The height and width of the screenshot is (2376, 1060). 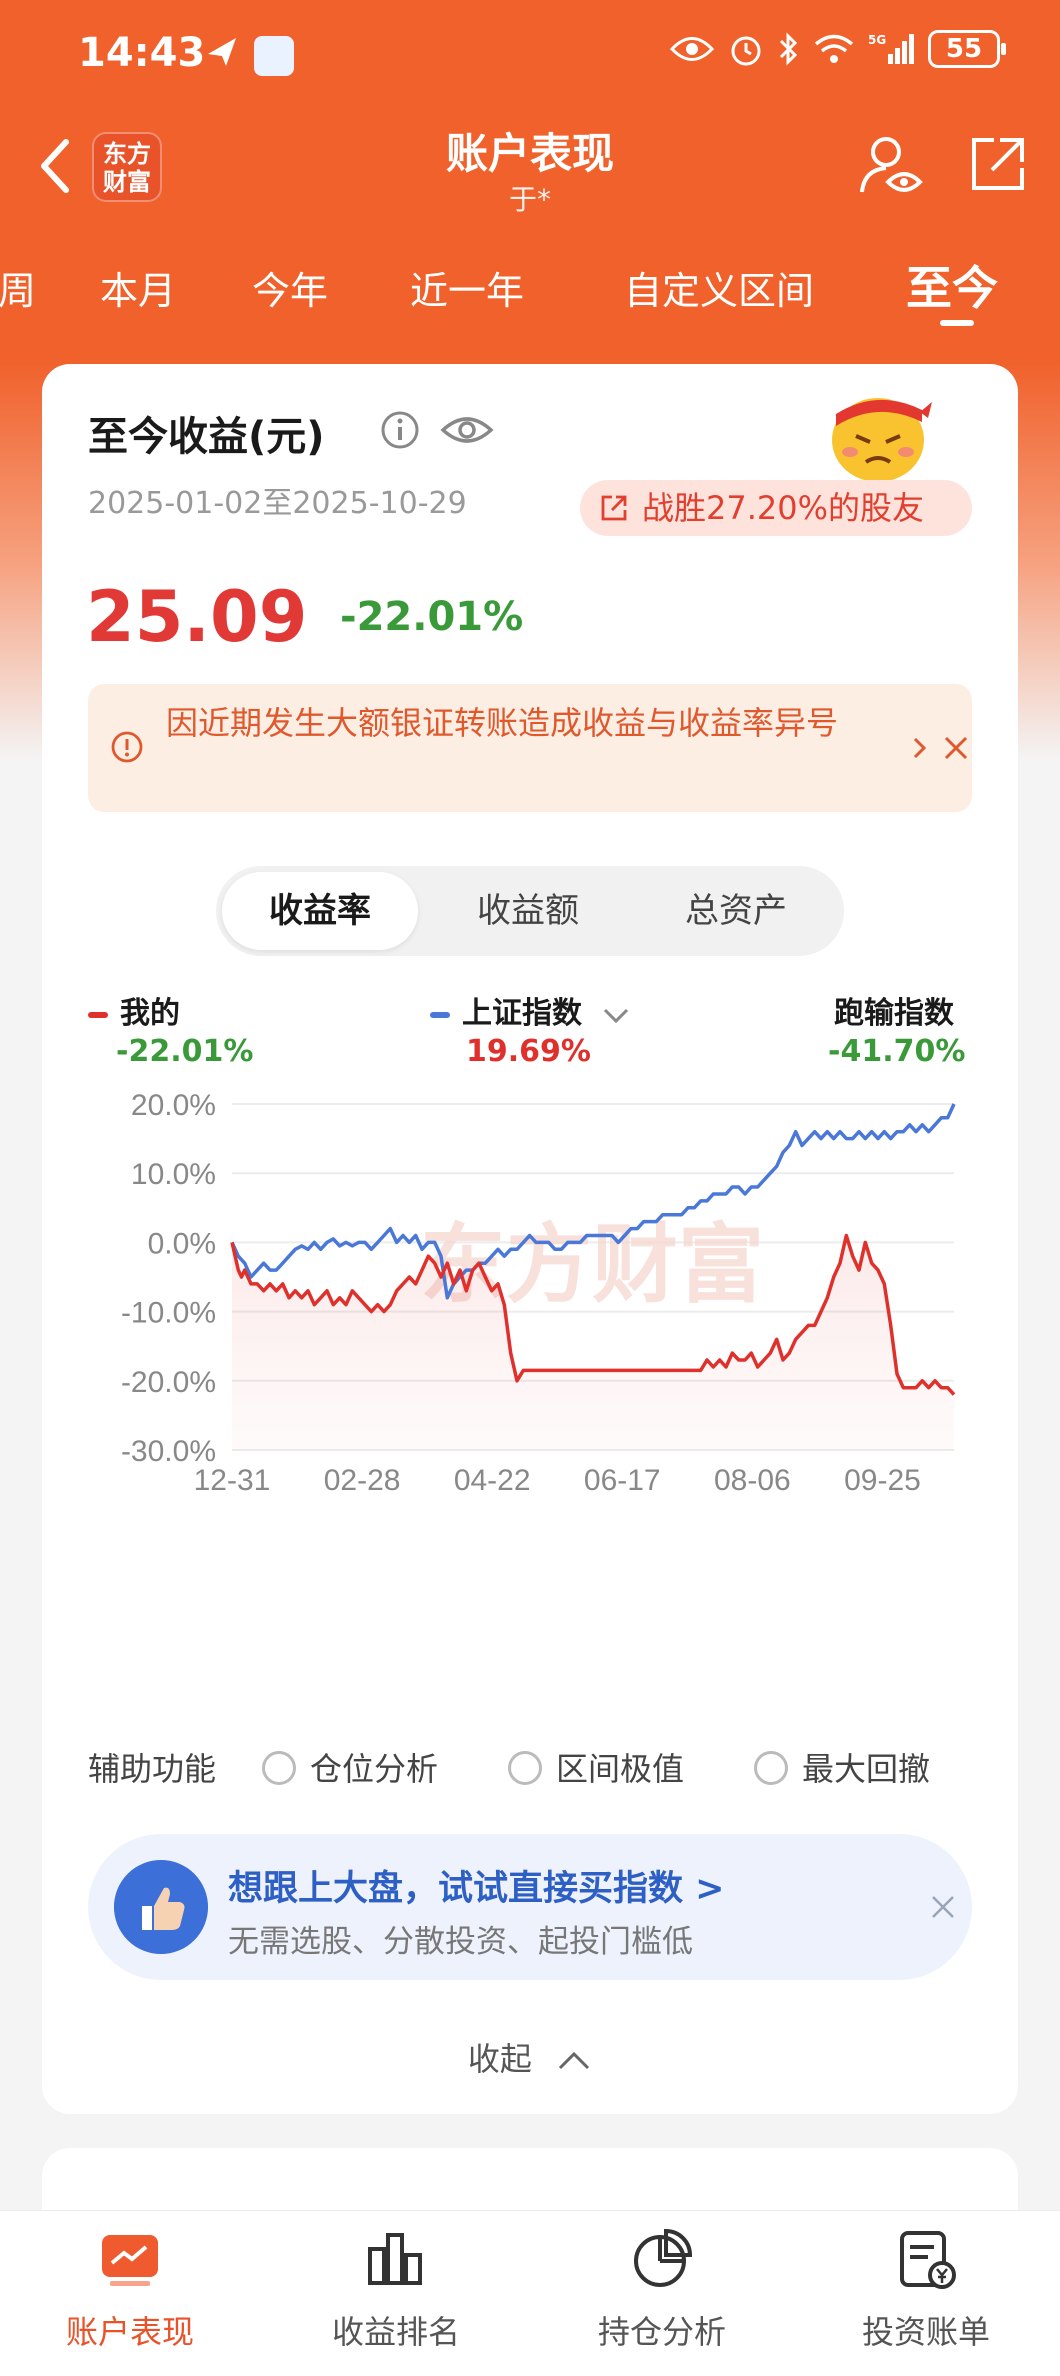 What do you see at coordinates (274, 56) in the screenshot?
I see `app-notification-icon` at bounding box center [274, 56].